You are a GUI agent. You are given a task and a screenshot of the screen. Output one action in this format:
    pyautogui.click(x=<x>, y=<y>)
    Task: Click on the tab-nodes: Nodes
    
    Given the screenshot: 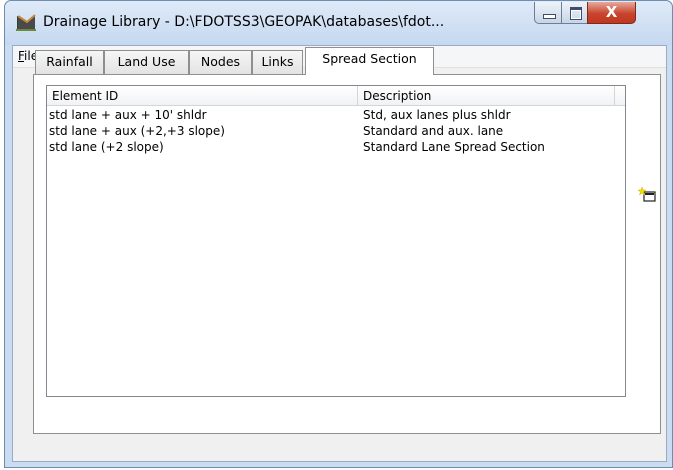 What is the action you would take?
    pyautogui.click(x=220, y=62)
    